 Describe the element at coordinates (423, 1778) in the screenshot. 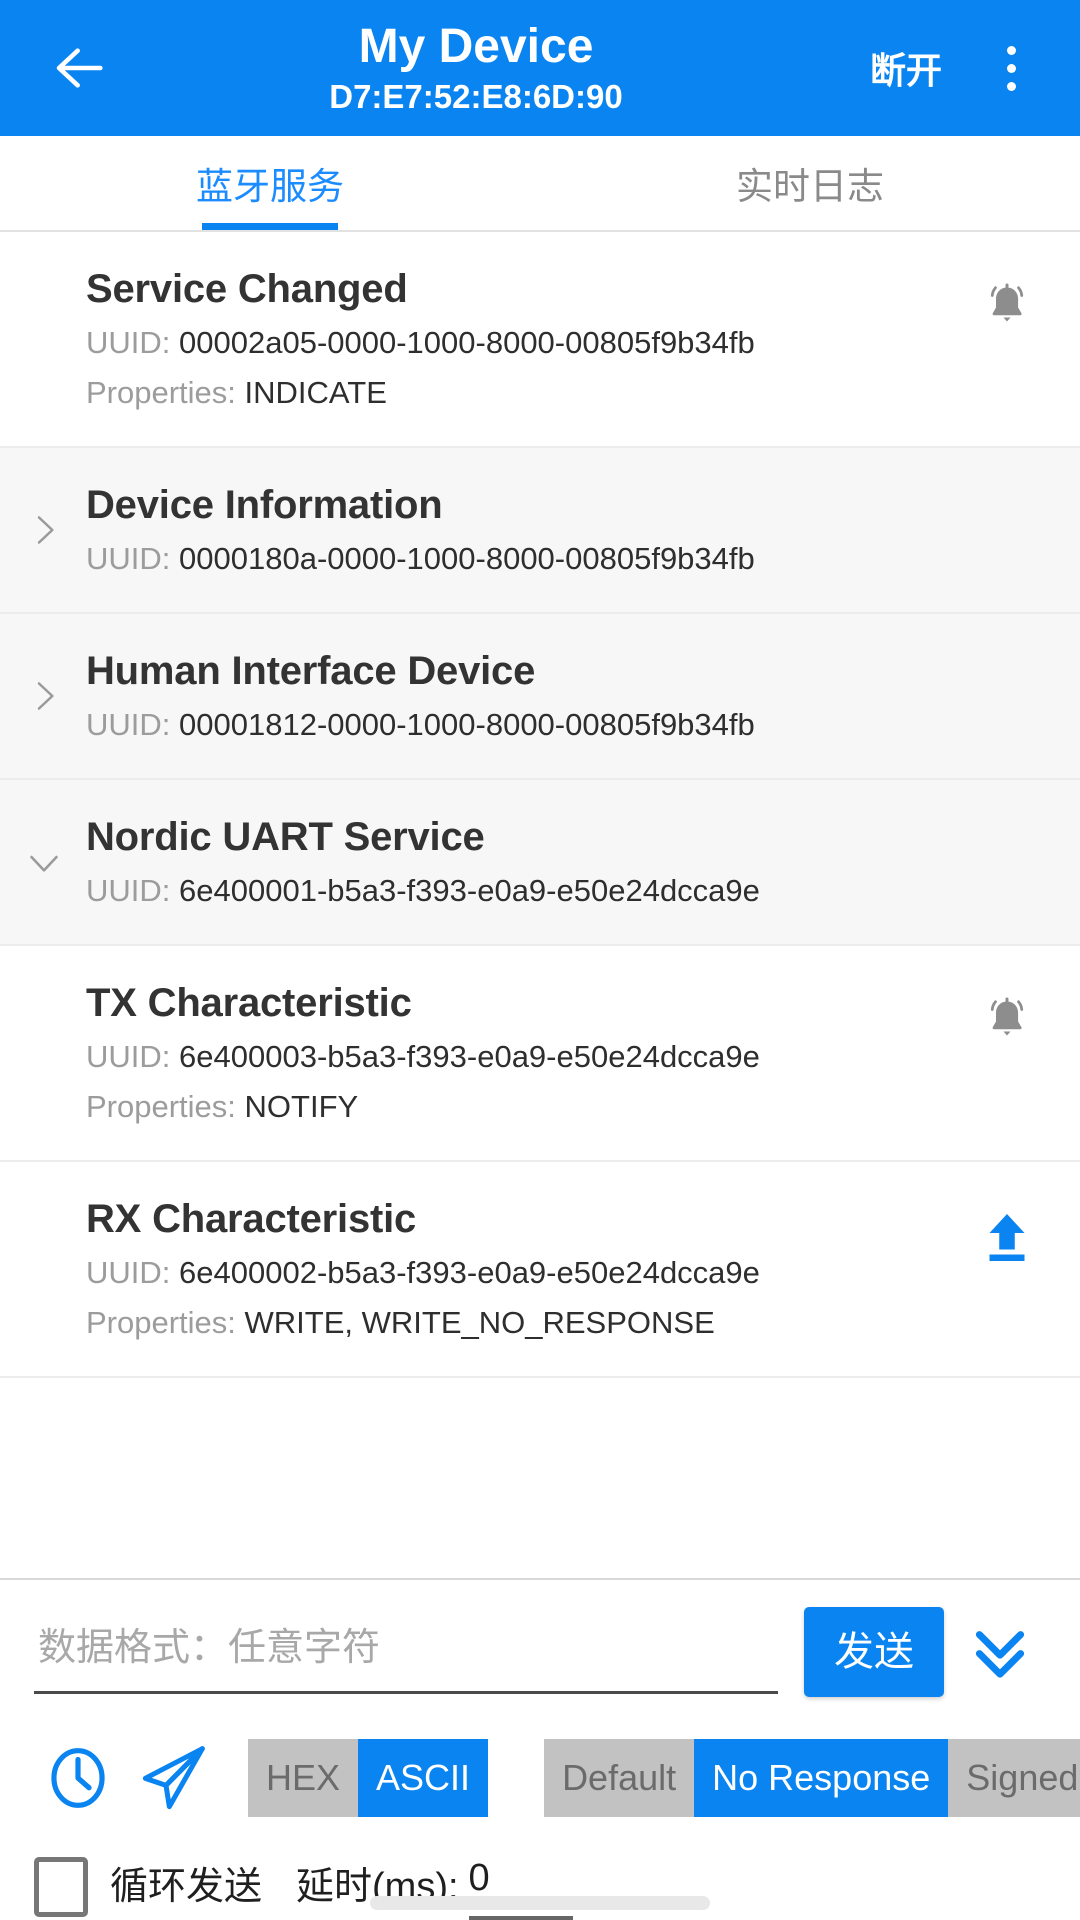

I see `format-option-ascii: ASCII` at that location.